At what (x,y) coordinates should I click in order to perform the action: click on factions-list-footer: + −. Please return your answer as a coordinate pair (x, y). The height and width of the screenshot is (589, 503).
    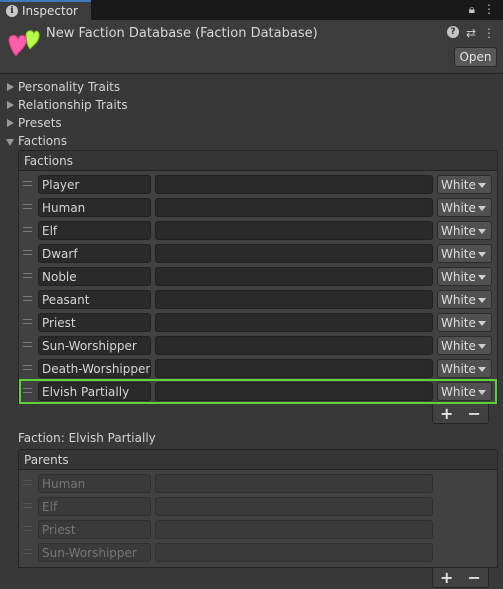
    Looking at the image, I should click on (460, 414).